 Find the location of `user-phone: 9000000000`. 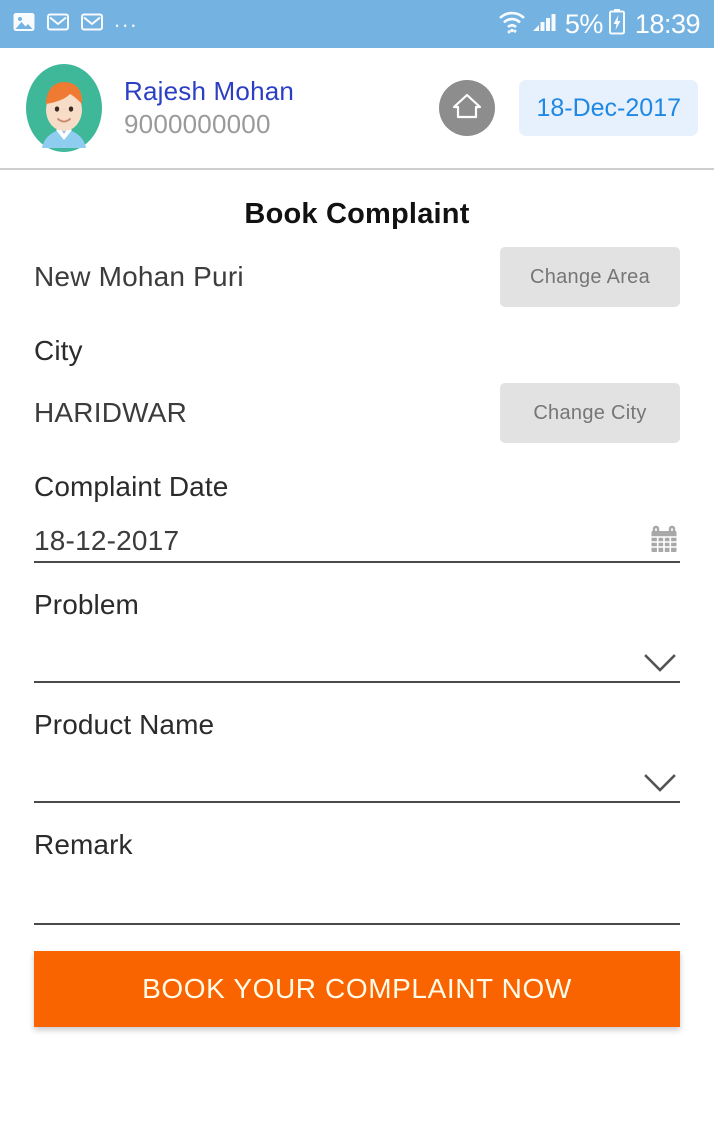

user-phone: 9000000000 is located at coordinates (197, 124).